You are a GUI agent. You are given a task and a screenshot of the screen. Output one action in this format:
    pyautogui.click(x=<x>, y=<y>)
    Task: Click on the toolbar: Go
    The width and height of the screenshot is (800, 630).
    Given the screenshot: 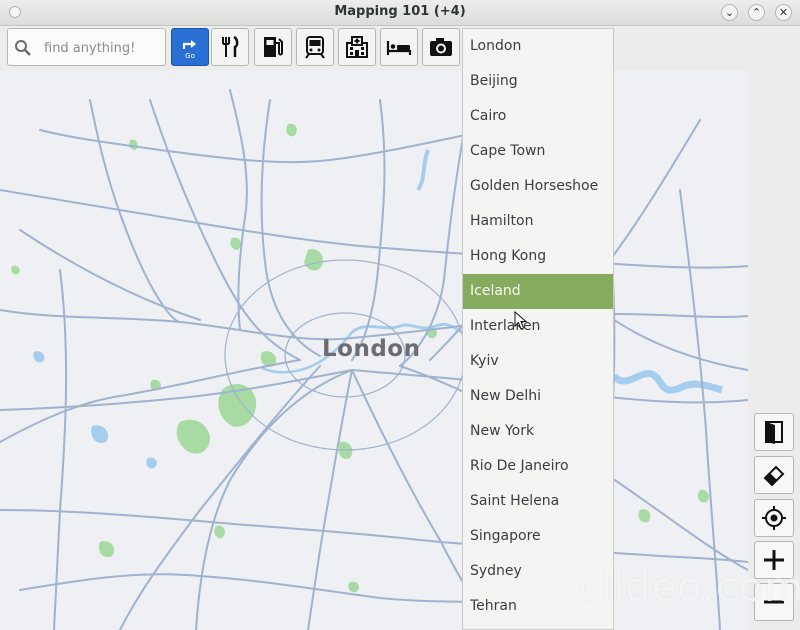 What is the action you would take?
    pyautogui.click(x=400, y=48)
    